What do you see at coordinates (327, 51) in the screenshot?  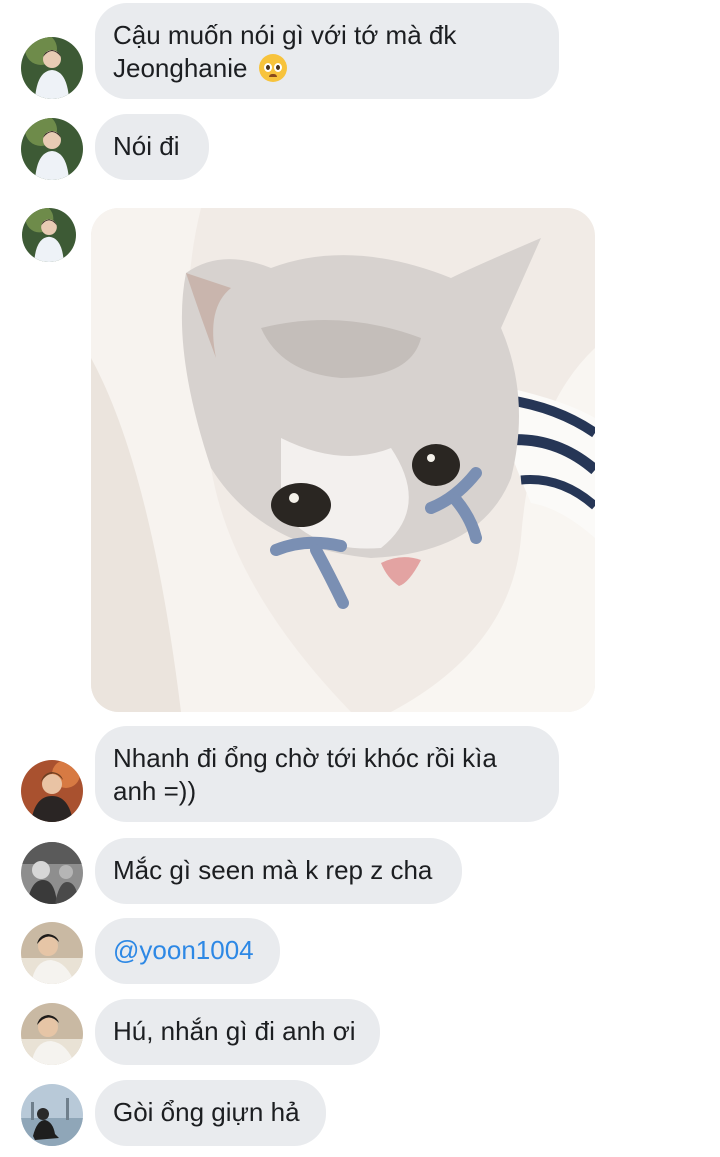 I see `message-bubble: Cậu muốn nói gì với tớ mà đk Jeonghanie` at bounding box center [327, 51].